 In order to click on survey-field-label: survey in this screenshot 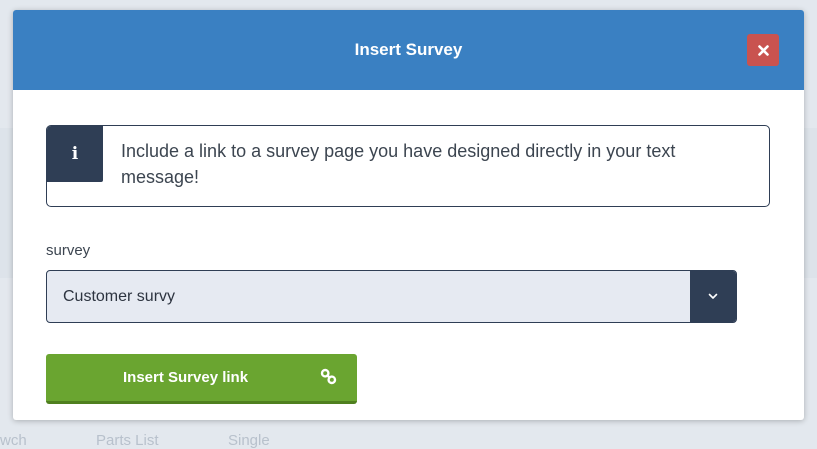, I will do `click(68, 250)`.